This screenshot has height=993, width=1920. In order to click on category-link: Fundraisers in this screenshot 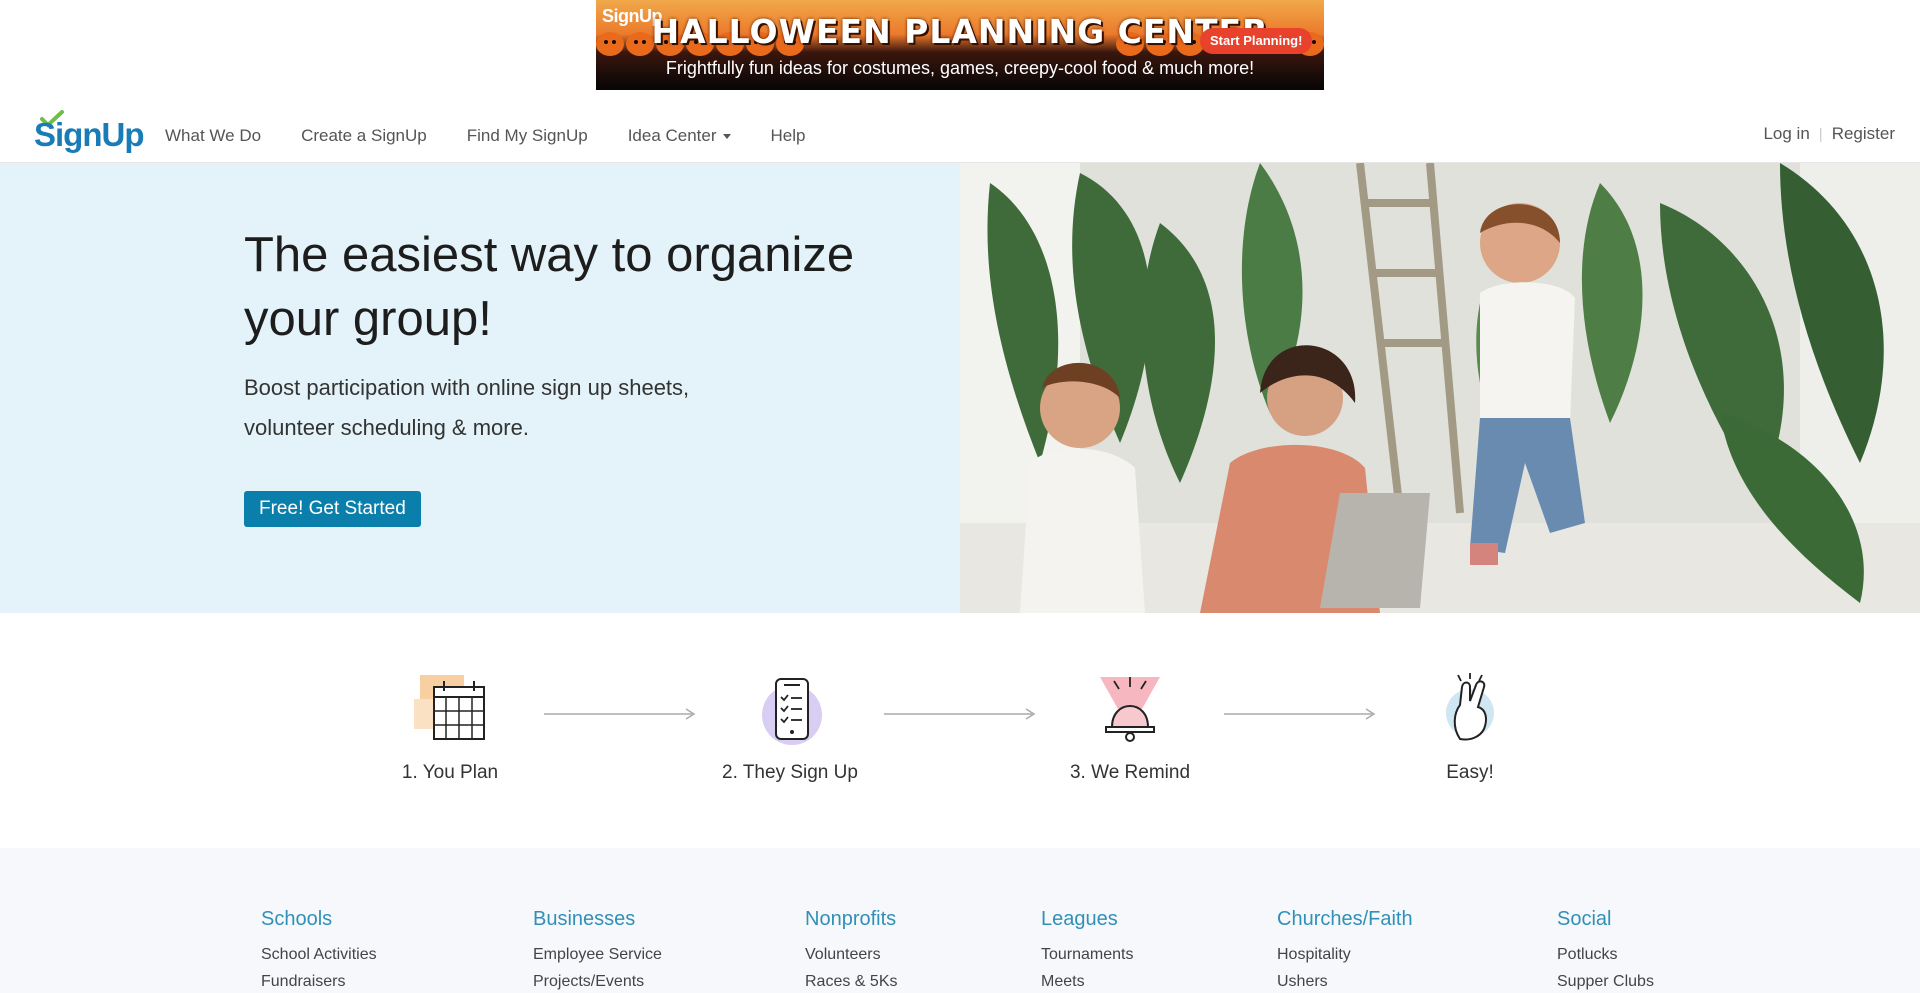, I will do `click(319, 980)`.